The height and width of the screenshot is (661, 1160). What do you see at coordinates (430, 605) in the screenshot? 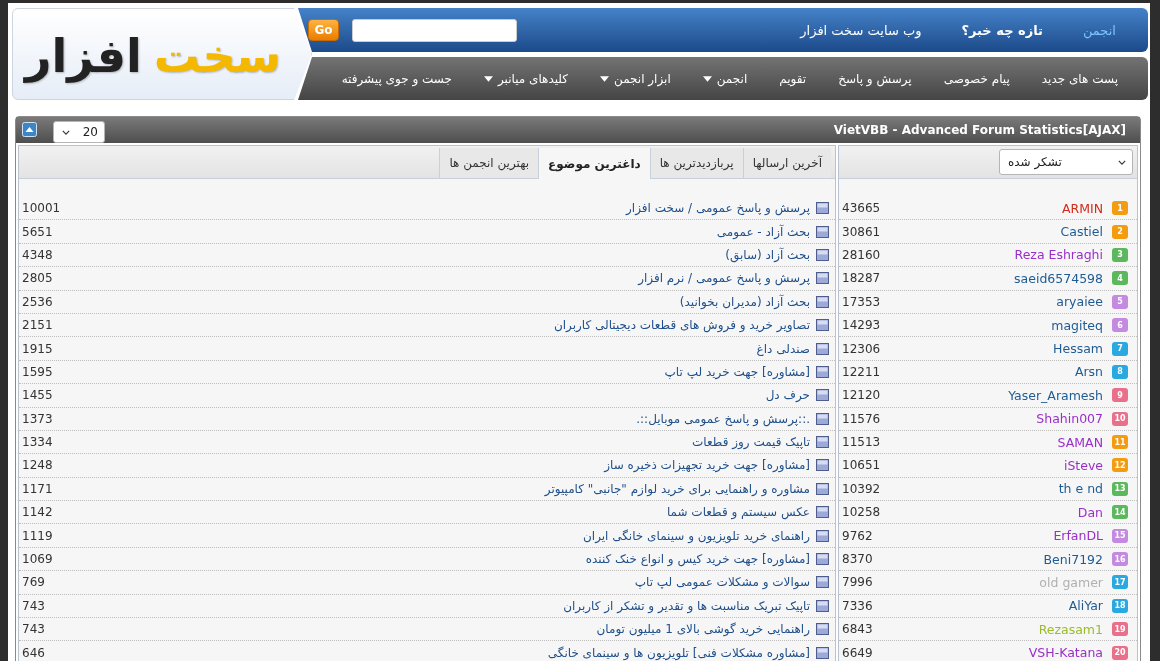
I see `thread-link: تاپیک تبریک مناسبت ها و تقدیر و تشکر از کاربران` at bounding box center [430, 605].